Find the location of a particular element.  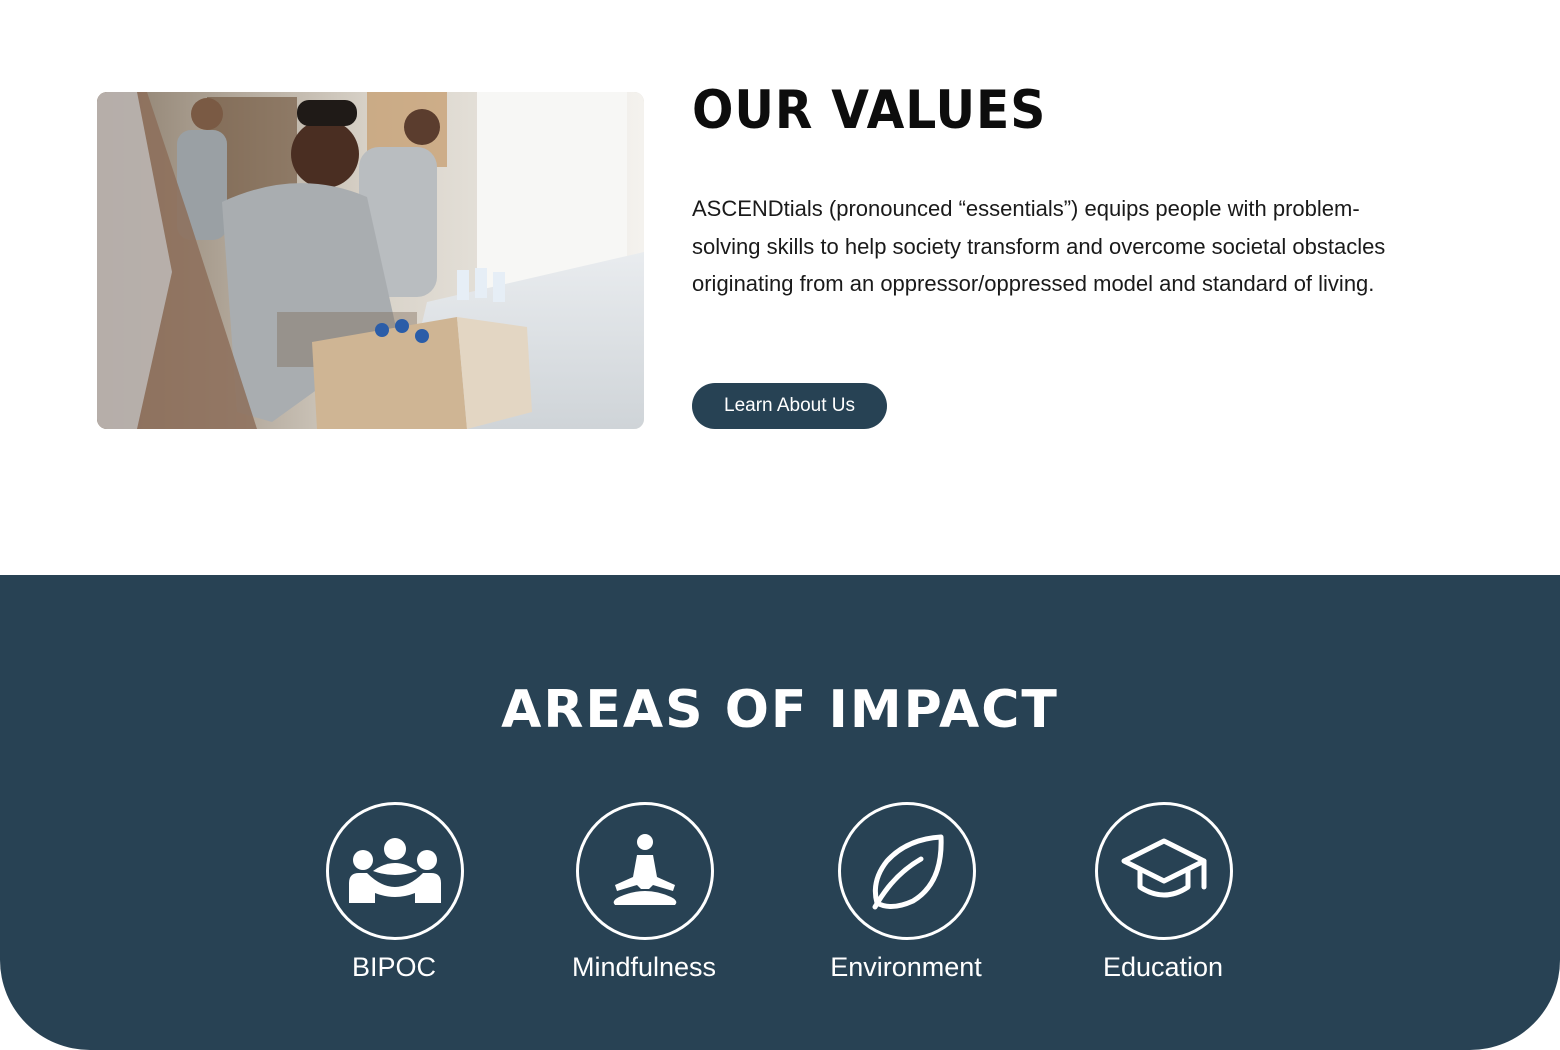

people-group-icon is located at coordinates (395, 870).